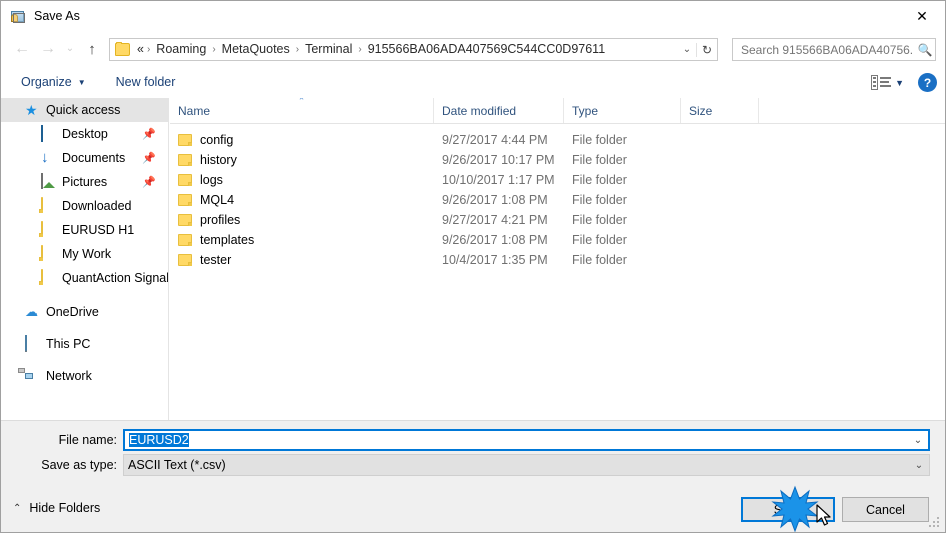  I want to click on sidebar-item-pictures: Pictures 📌, so click(84, 182).